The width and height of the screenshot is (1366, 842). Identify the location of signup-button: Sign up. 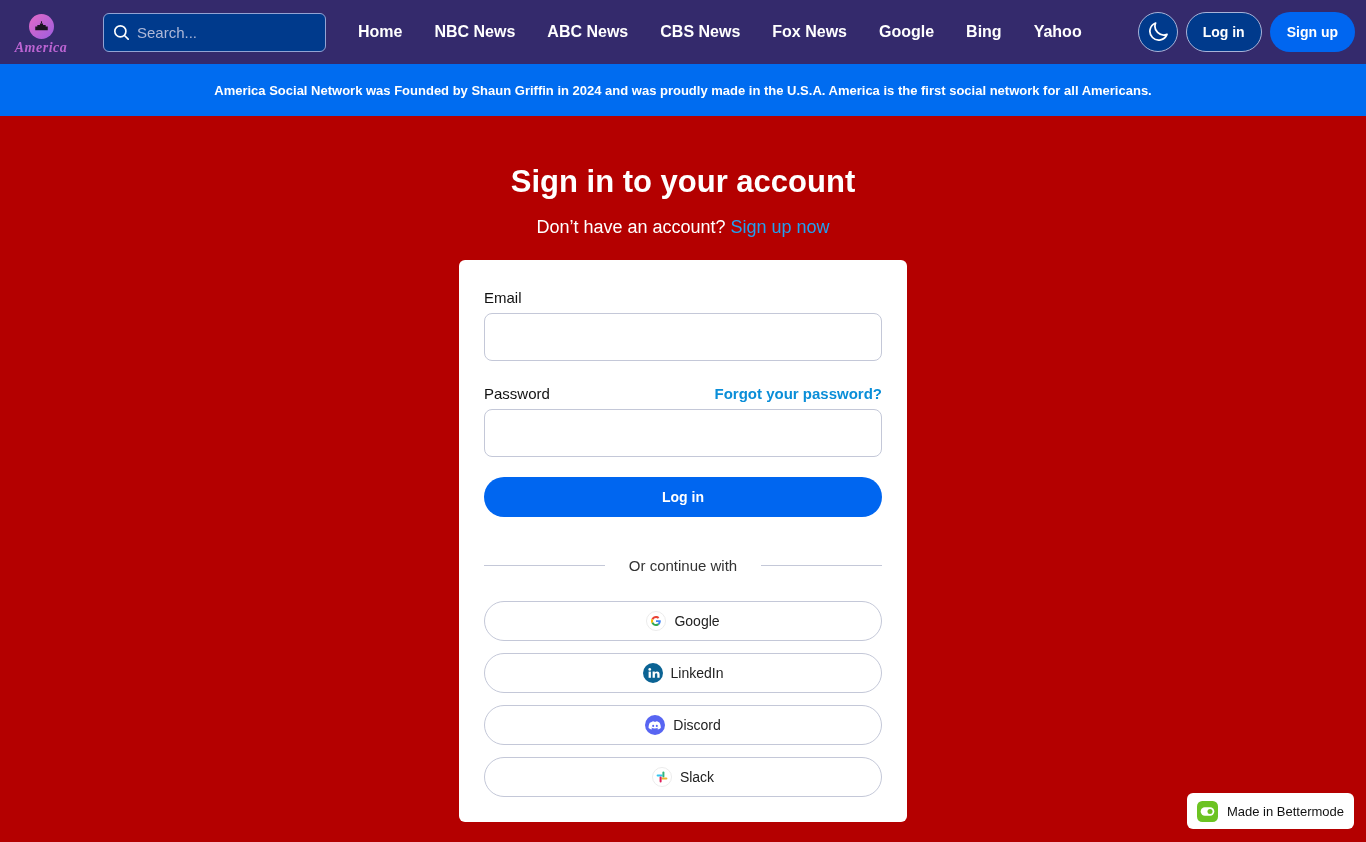
(1312, 32).